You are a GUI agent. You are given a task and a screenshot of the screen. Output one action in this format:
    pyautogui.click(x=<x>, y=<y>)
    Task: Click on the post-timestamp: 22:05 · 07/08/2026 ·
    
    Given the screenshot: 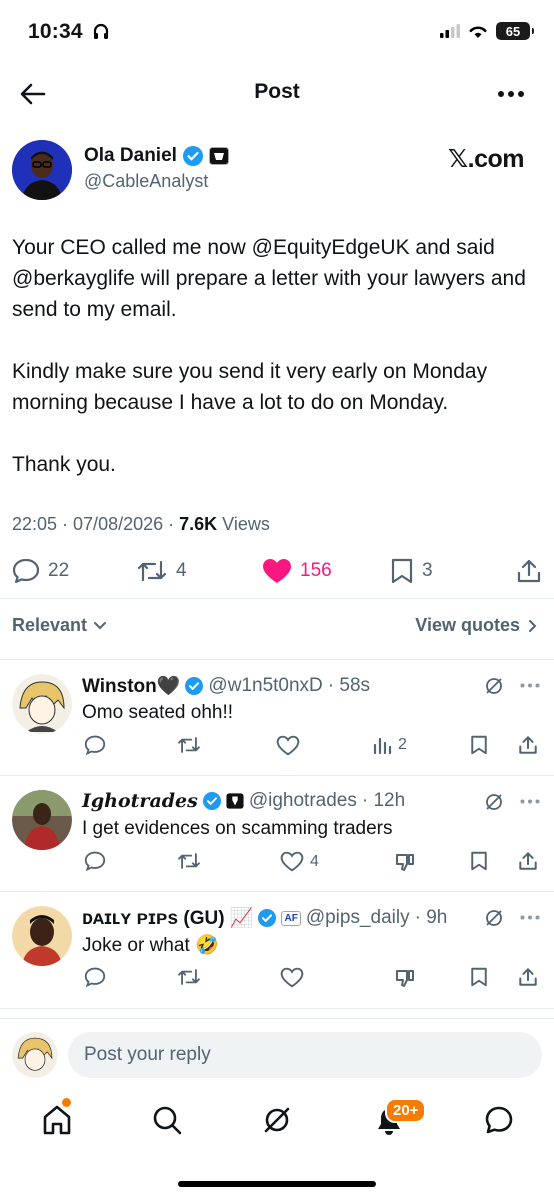 What is the action you would take?
    pyautogui.click(x=96, y=524)
    